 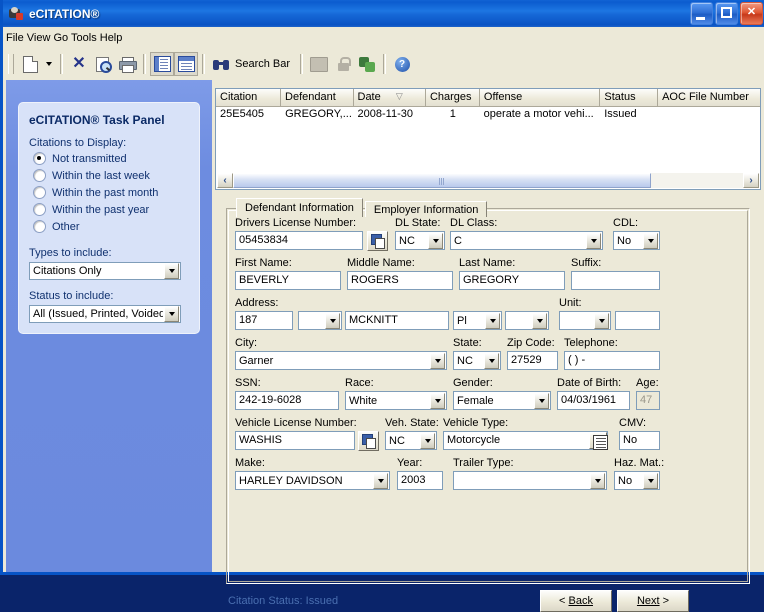 What do you see at coordinates (116, 226) in the screenshot?
I see `radio-other: Other` at bounding box center [116, 226].